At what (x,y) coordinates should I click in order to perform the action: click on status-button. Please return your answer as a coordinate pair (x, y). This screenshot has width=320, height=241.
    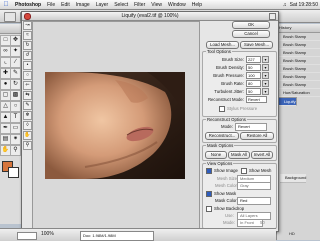
    Looking at the image, I should click on (27, 236).